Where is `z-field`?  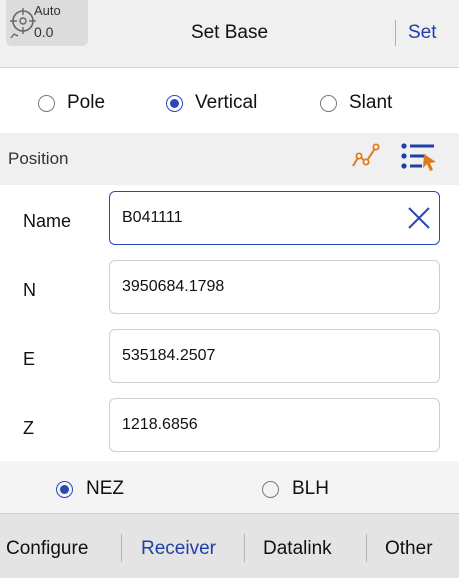 z-field is located at coordinates (274, 425).